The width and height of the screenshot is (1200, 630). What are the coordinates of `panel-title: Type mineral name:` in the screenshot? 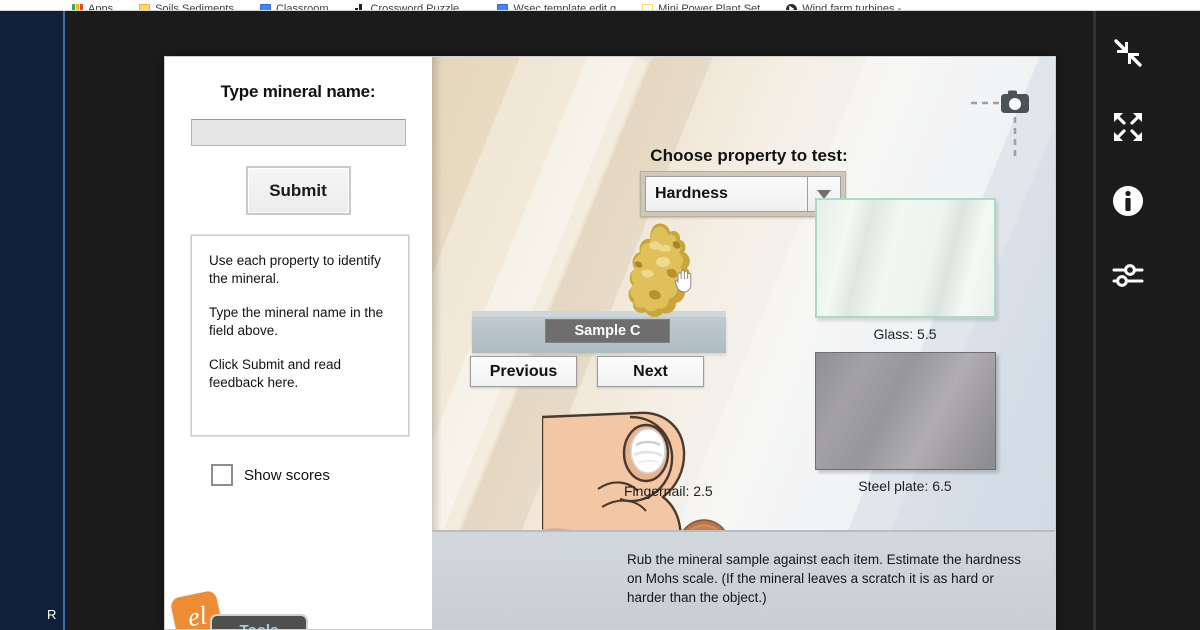 It's located at (298, 91).